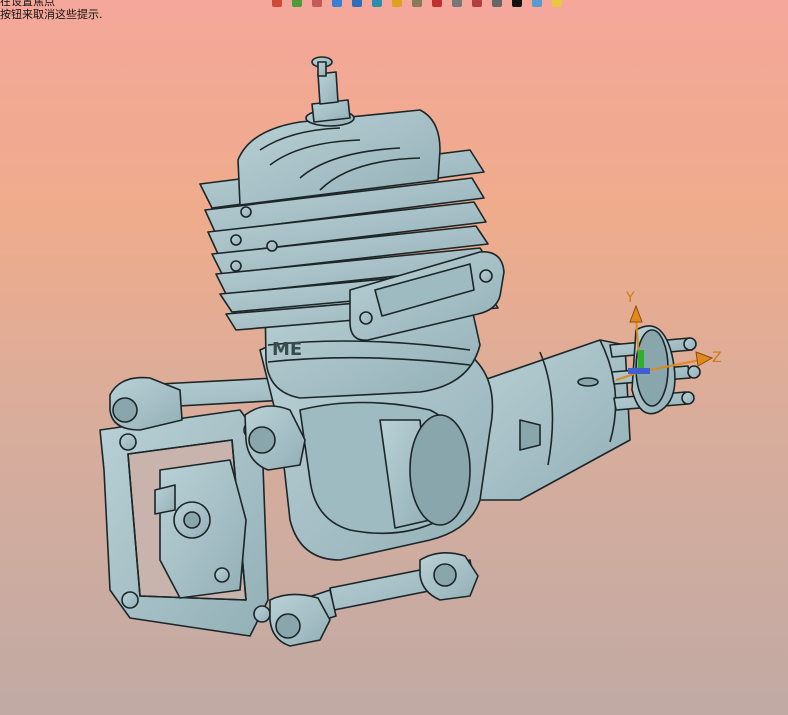 This screenshot has height=715, width=788. Describe the element at coordinates (200, 529) in the screenshot. I see `carburetor` at that location.